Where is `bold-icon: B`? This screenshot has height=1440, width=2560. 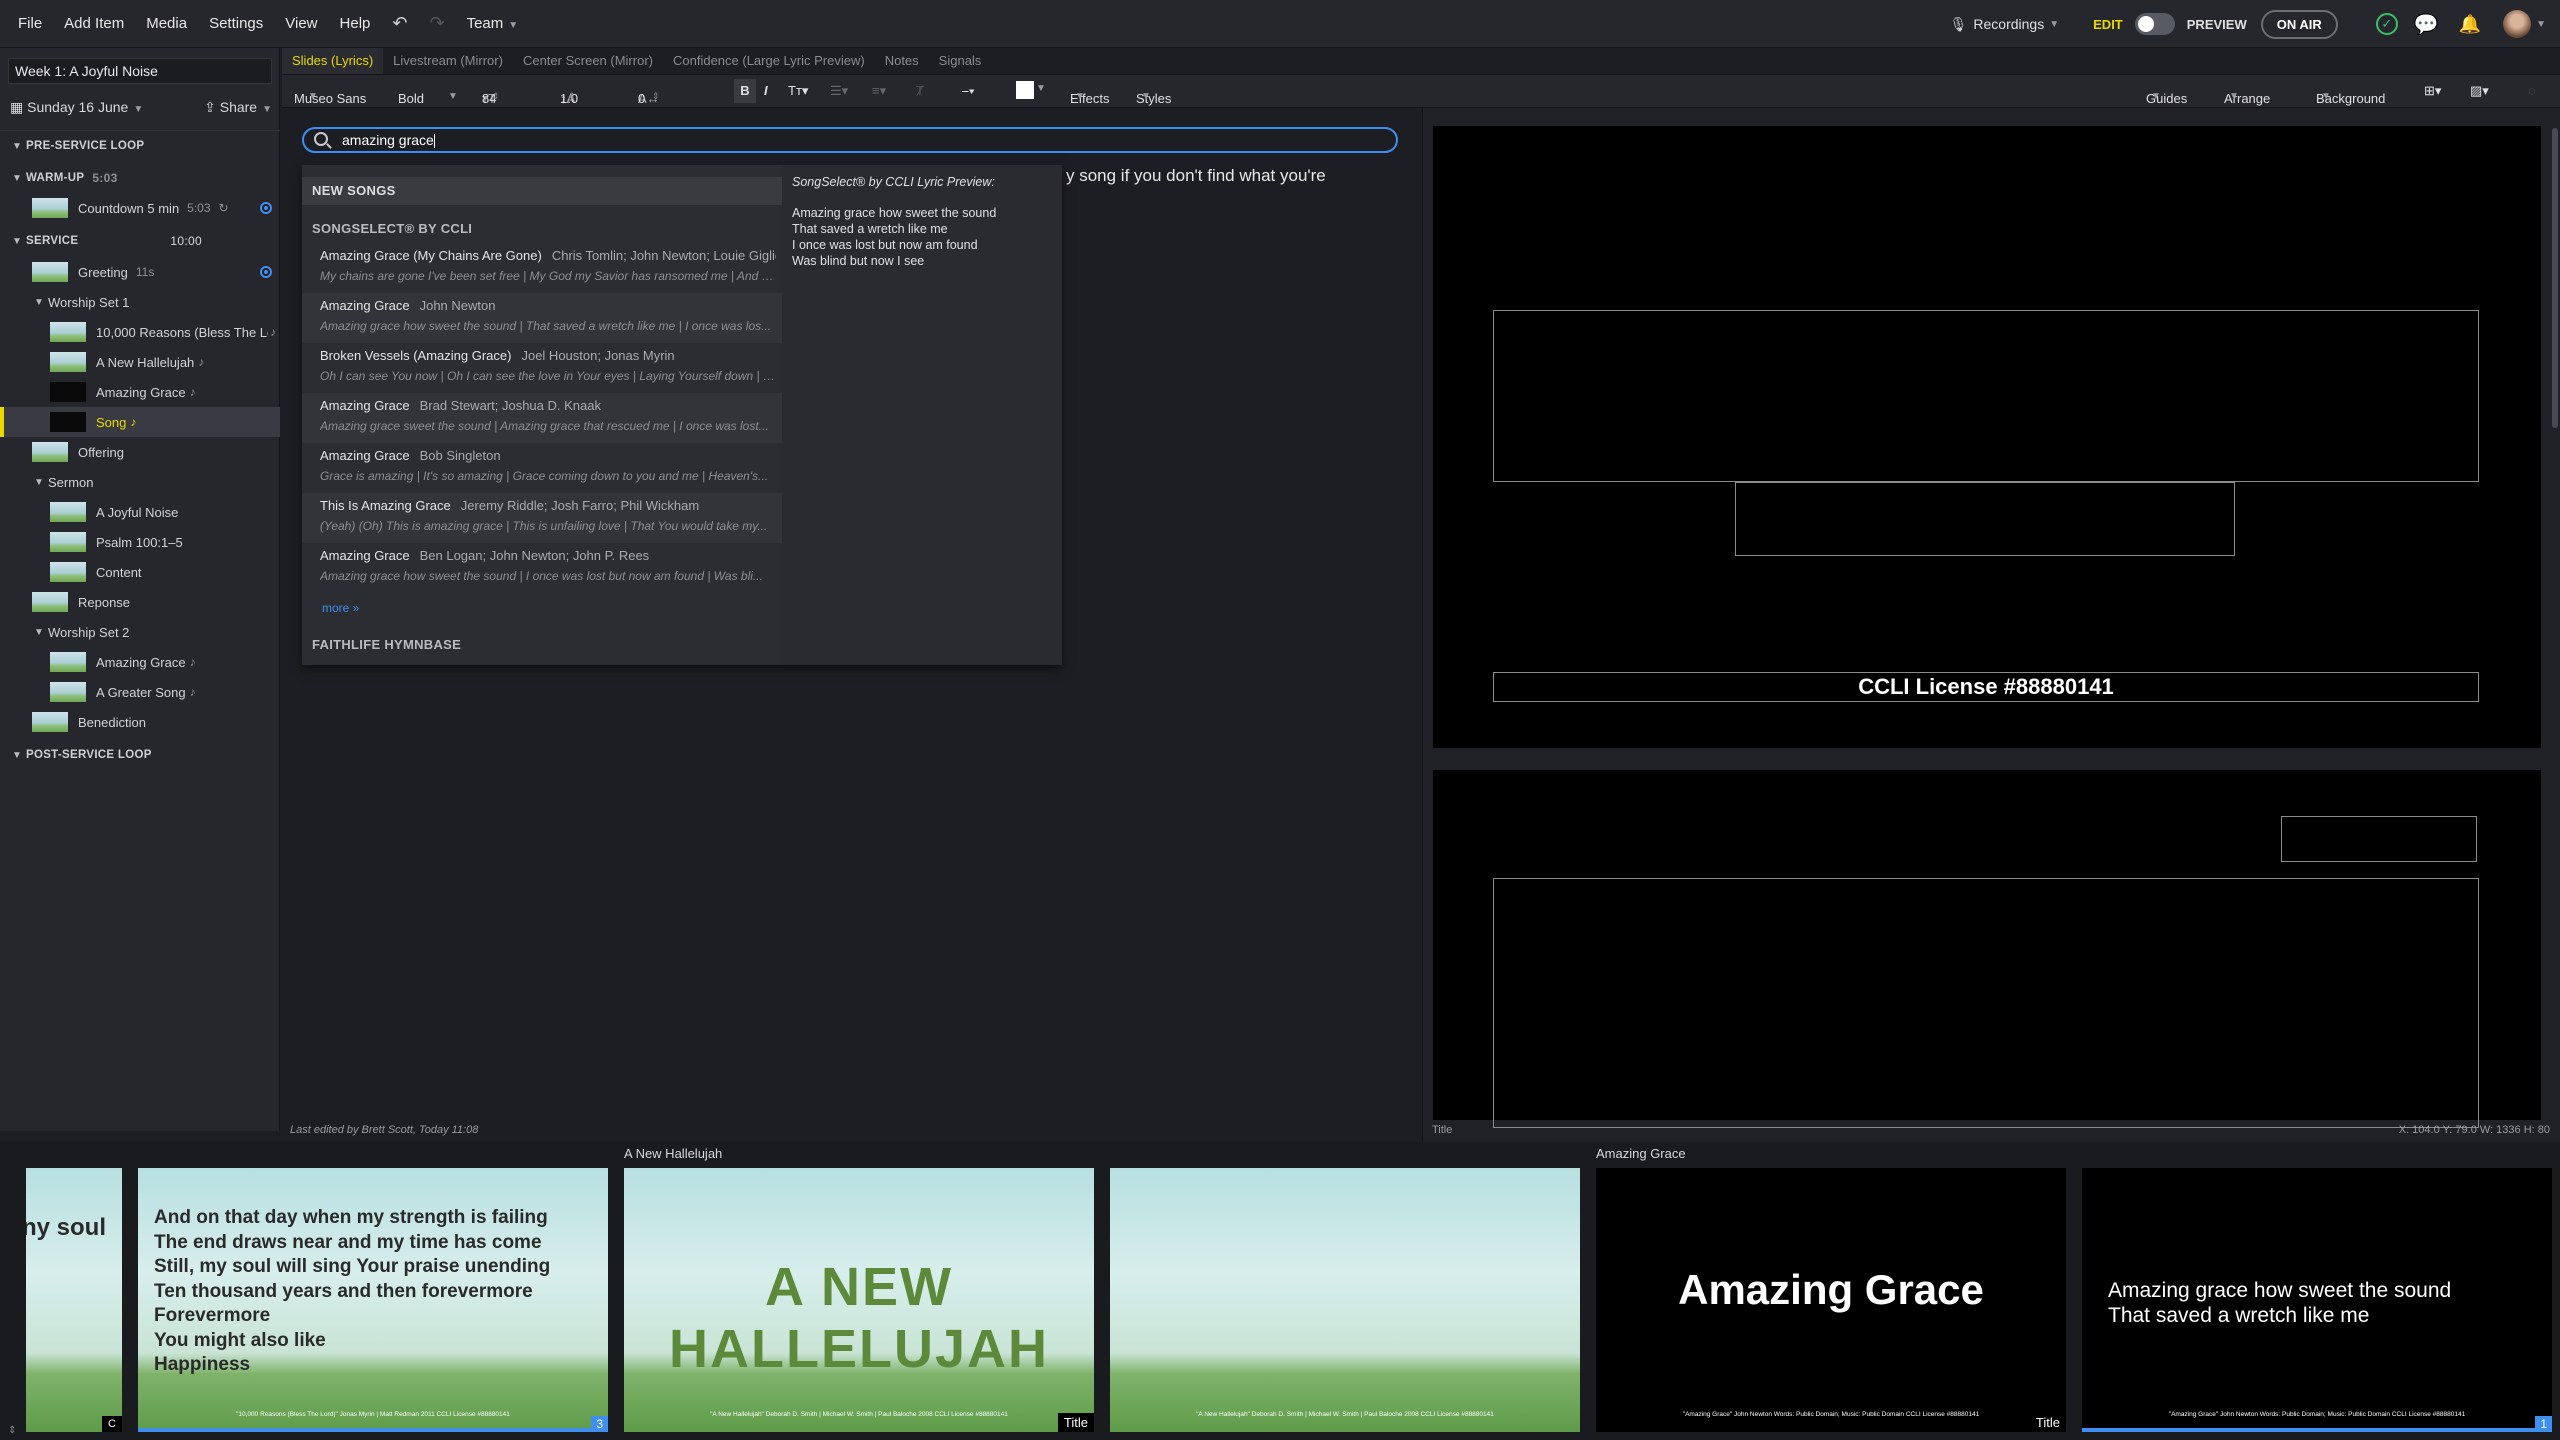 bold-icon: B is located at coordinates (745, 91).